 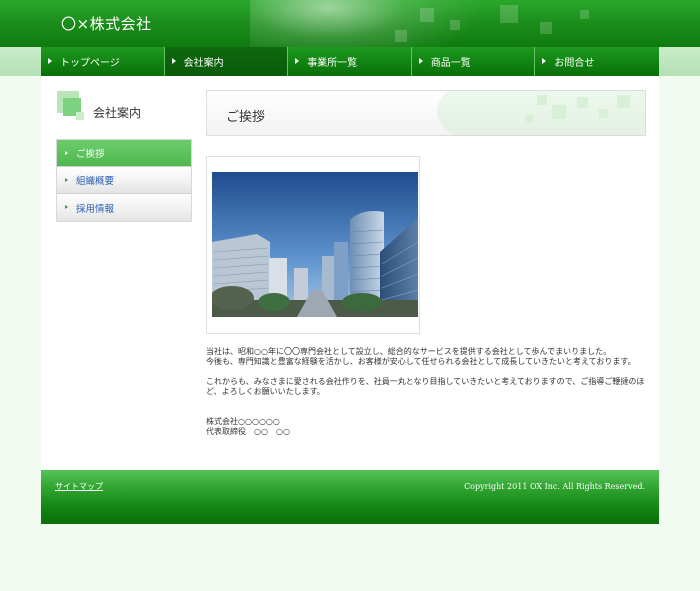 I want to click on signature-company: 株式会社○○○○○○, so click(x=243, y=421).